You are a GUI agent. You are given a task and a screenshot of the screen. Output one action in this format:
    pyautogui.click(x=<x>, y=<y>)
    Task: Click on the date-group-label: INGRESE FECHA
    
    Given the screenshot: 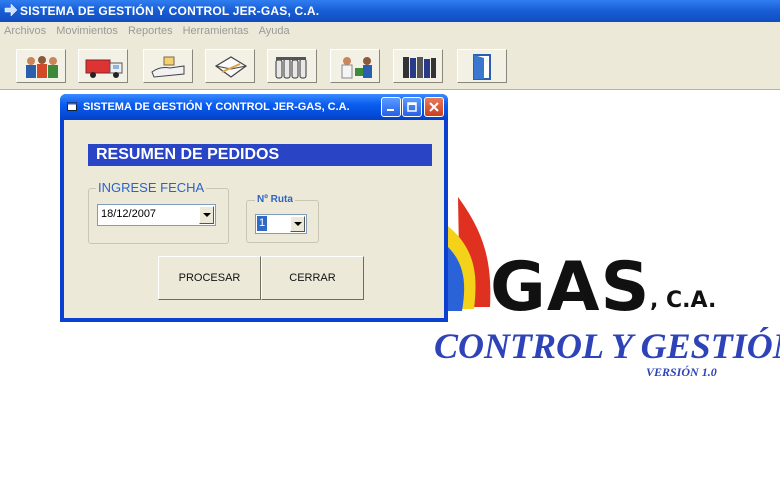 What is the action you would take?
    pyautogui.click(x=151, y=187)
    